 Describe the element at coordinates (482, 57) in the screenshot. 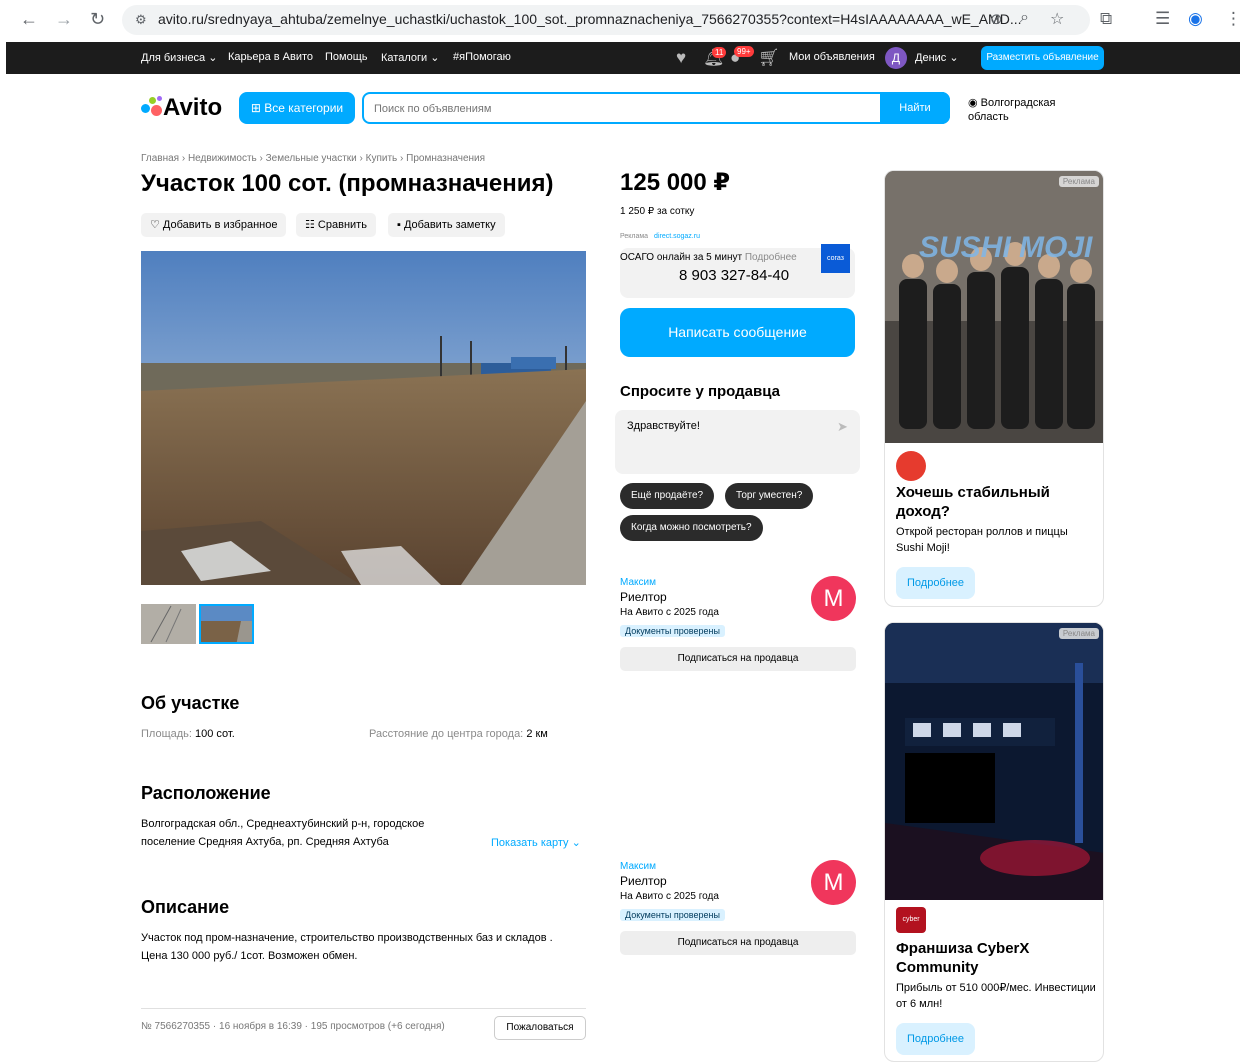

I see `topbar-ihelp: #яПомогаю` at that location.